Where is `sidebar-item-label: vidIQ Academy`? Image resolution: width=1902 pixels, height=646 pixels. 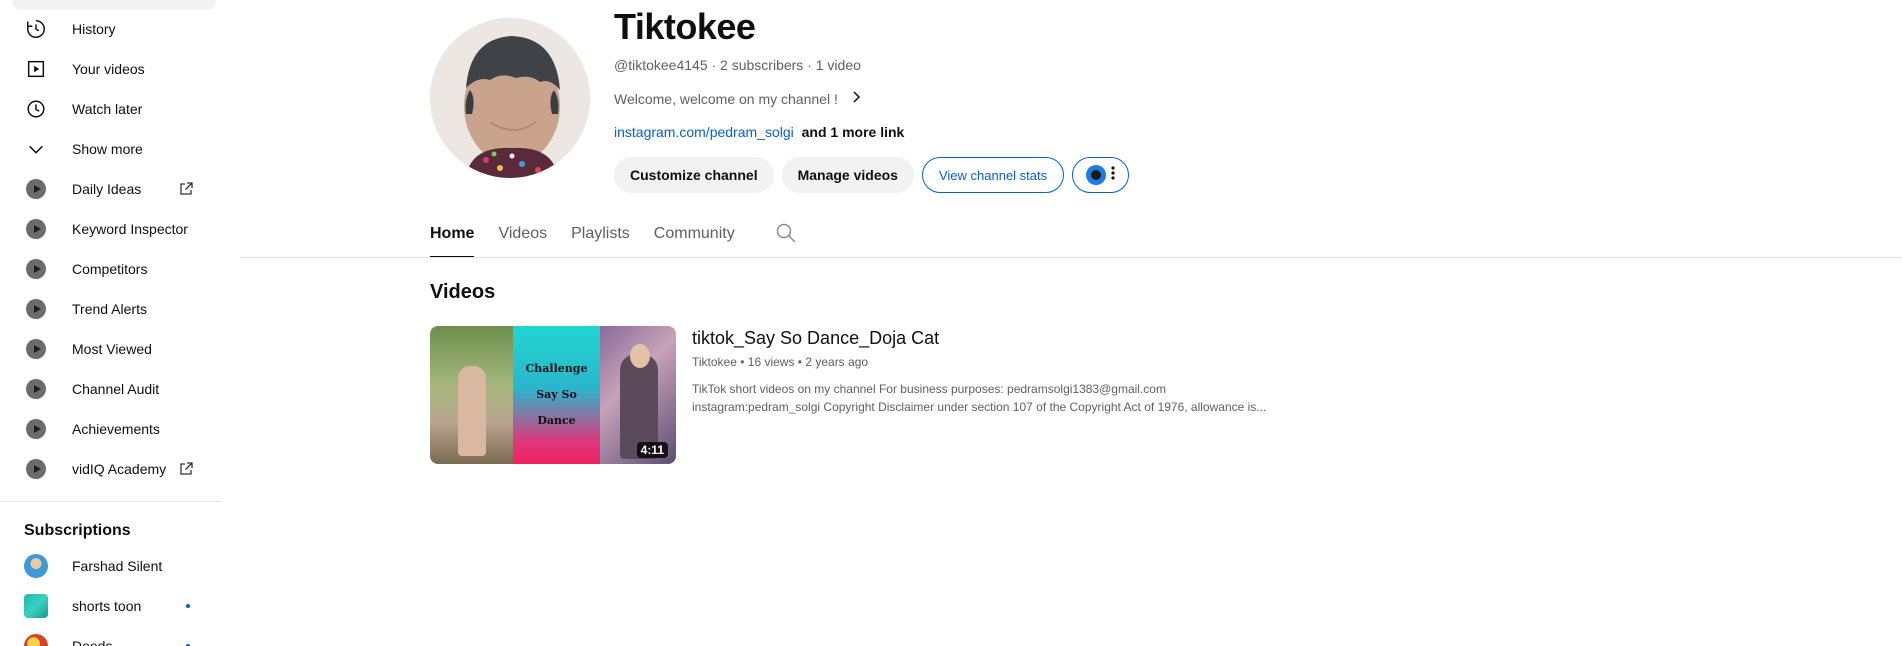
sidebar-item-label: vidIQ Academy is located at coordinates (119, 469).